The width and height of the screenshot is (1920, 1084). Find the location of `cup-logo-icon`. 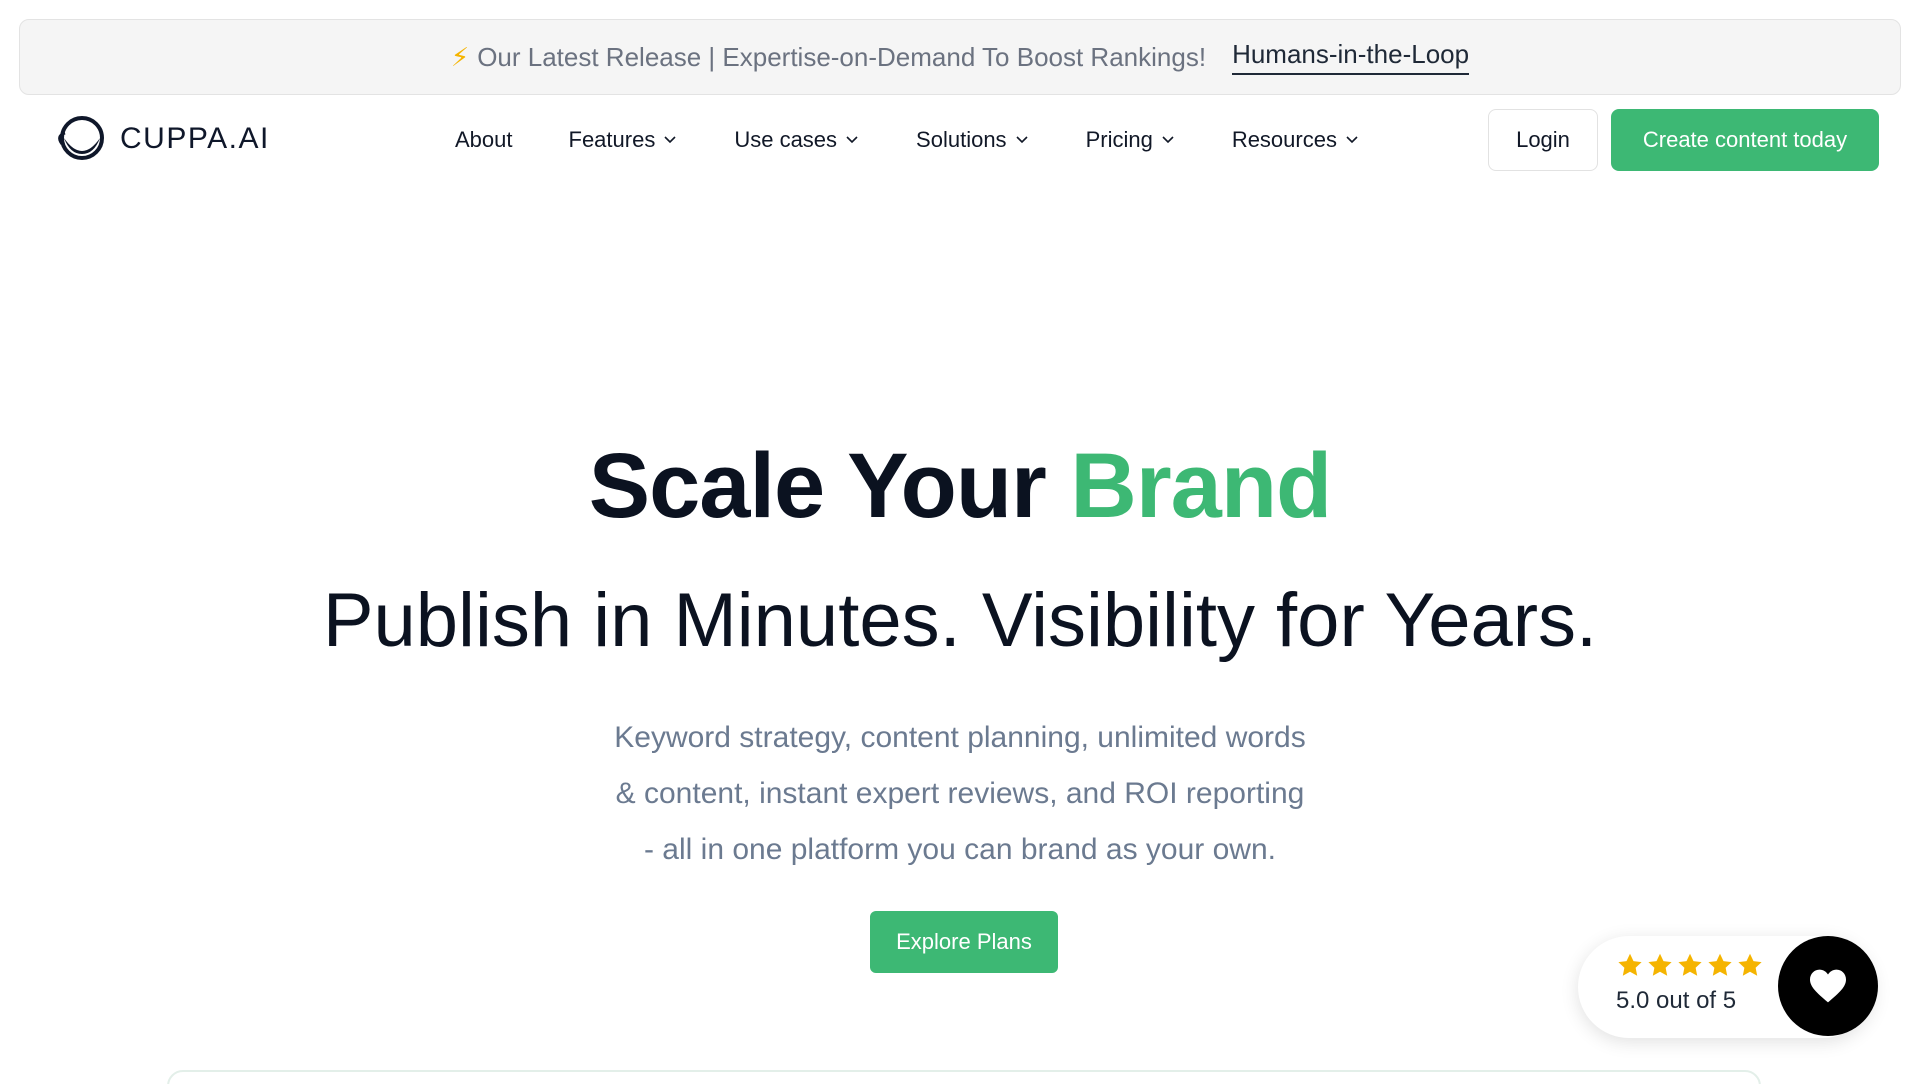

cup-logo-icon is located at coordinates (81, 138).